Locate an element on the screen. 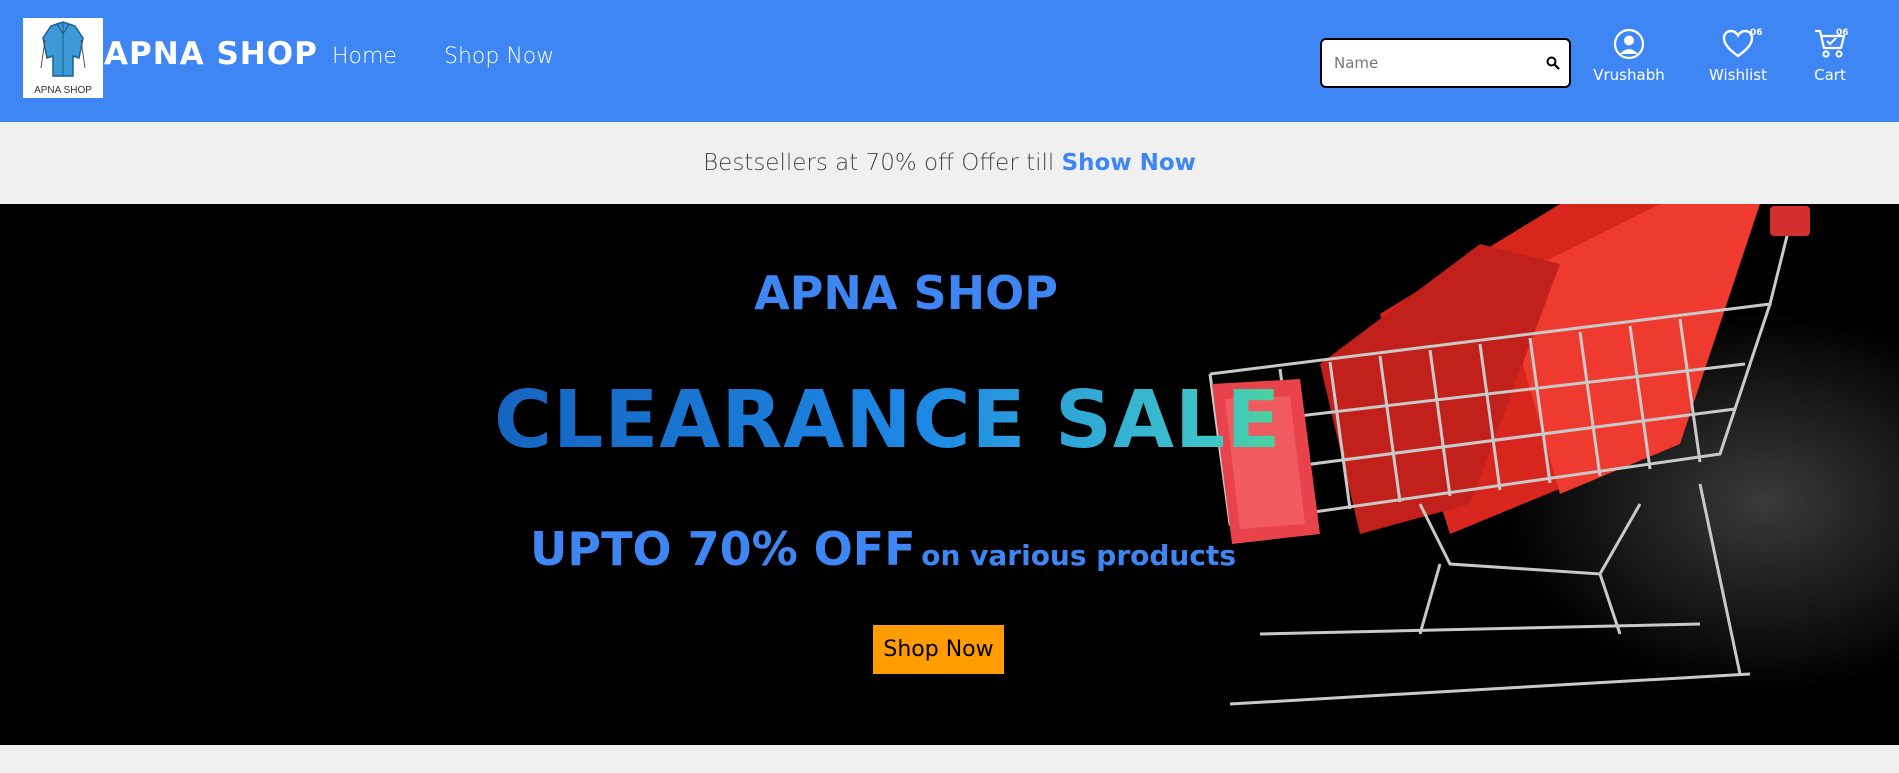  wishlist-button: 06 Wishlist is located at coordinates (1738, 56).